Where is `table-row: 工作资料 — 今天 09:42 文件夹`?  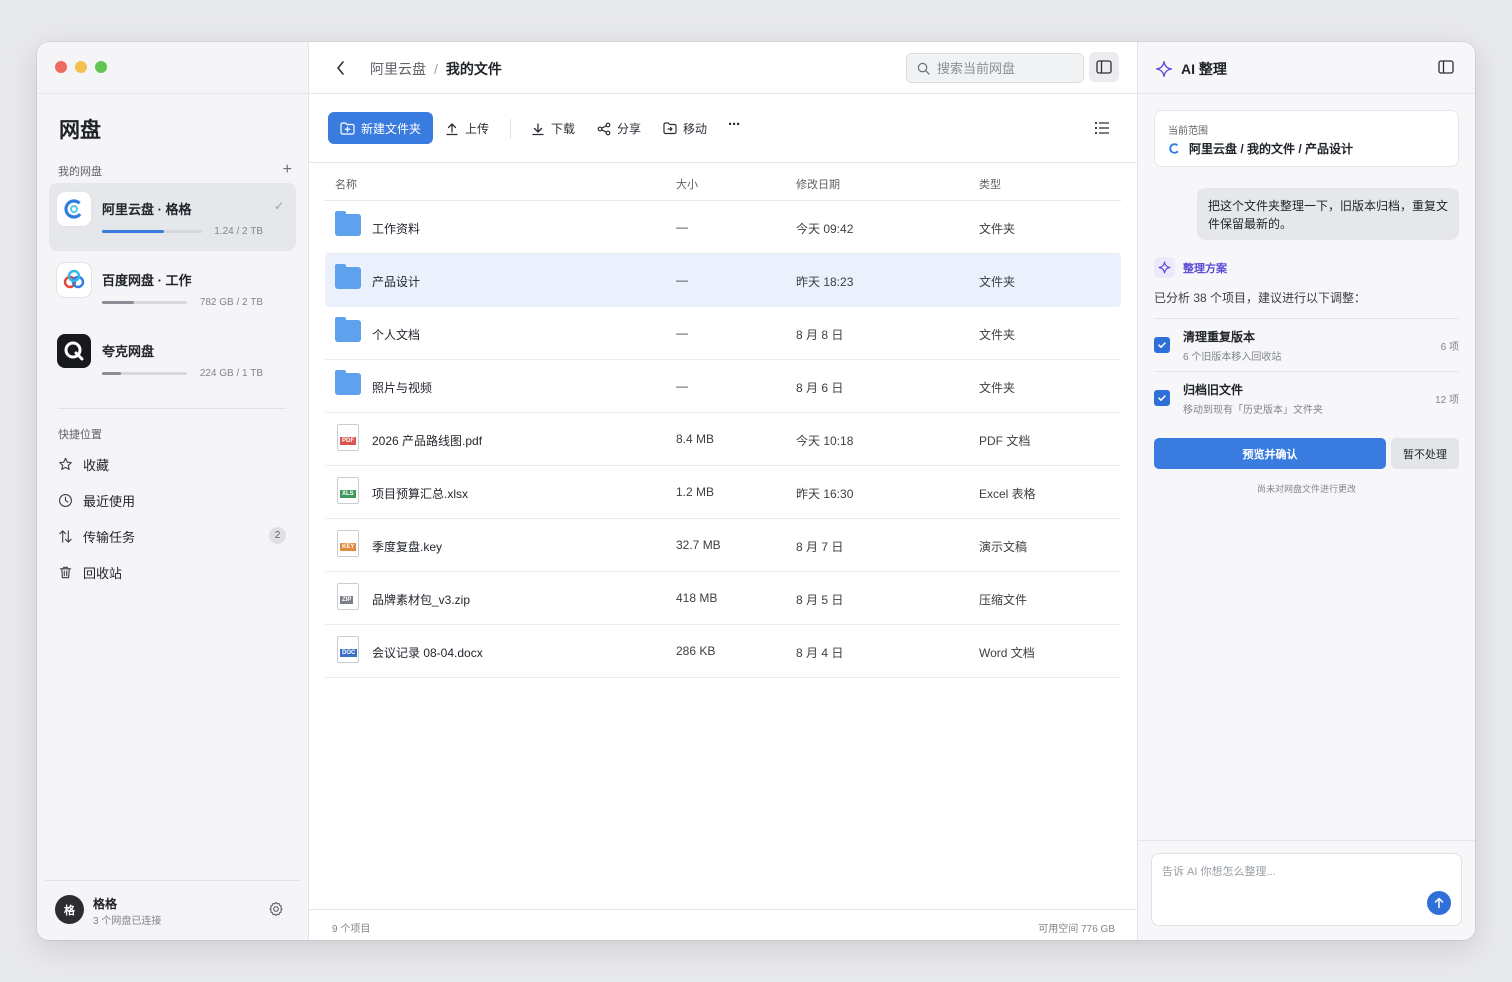 table-row: 工作资料 — 今天 09:42 文件夹 is located at coordinates (723, 227).